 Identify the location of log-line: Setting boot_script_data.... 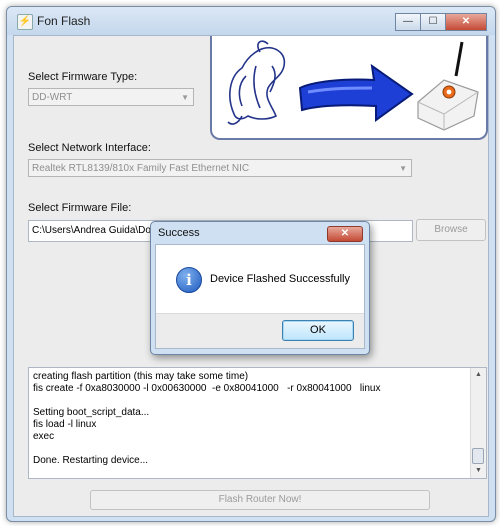
(91, 412).